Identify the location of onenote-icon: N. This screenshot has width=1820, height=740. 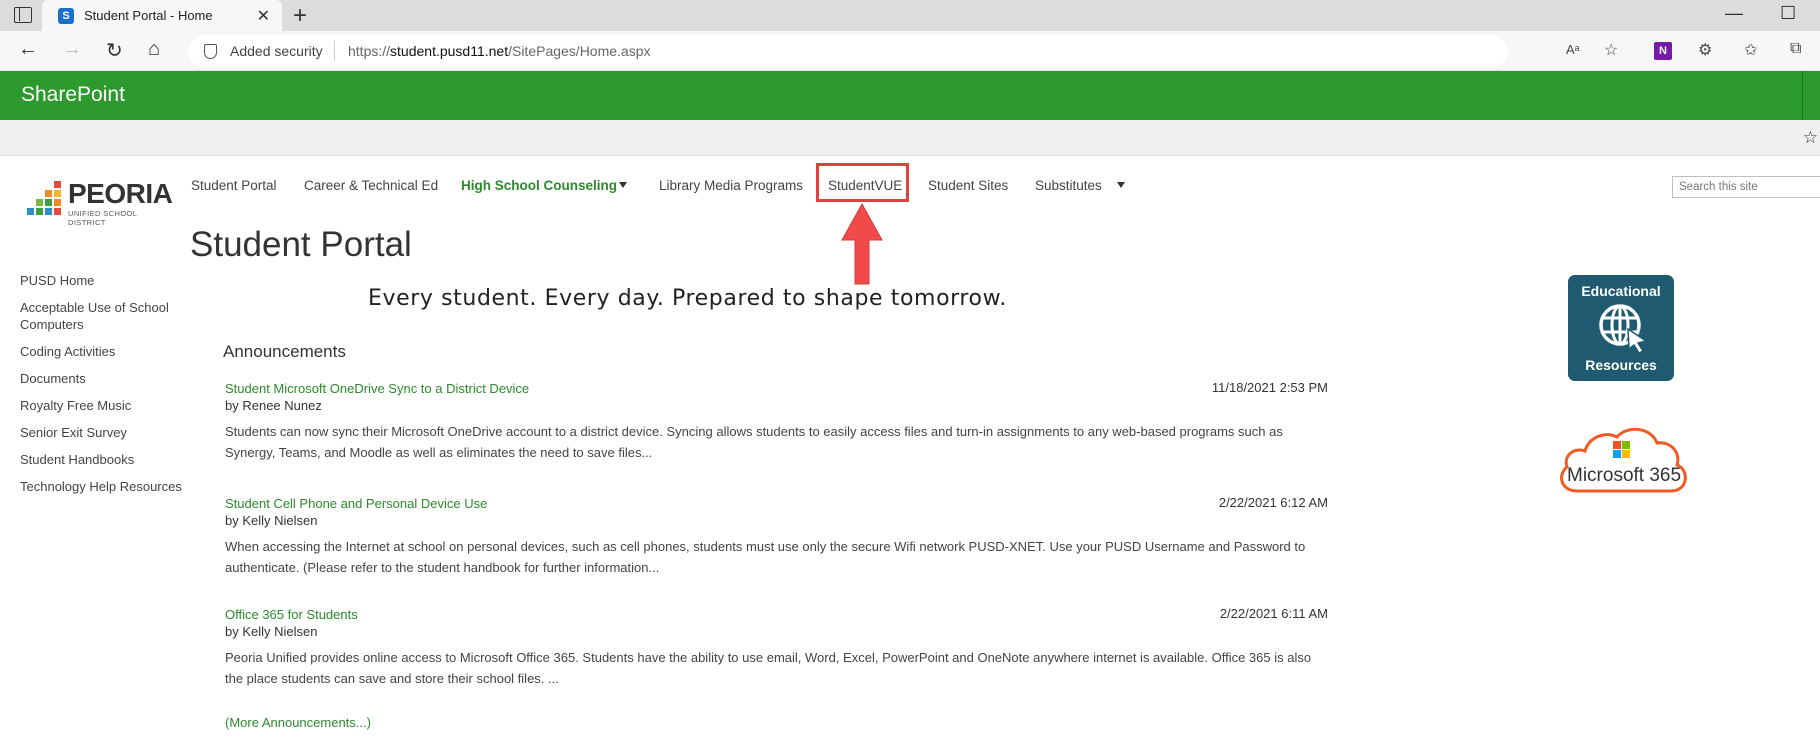
(1663, 51).